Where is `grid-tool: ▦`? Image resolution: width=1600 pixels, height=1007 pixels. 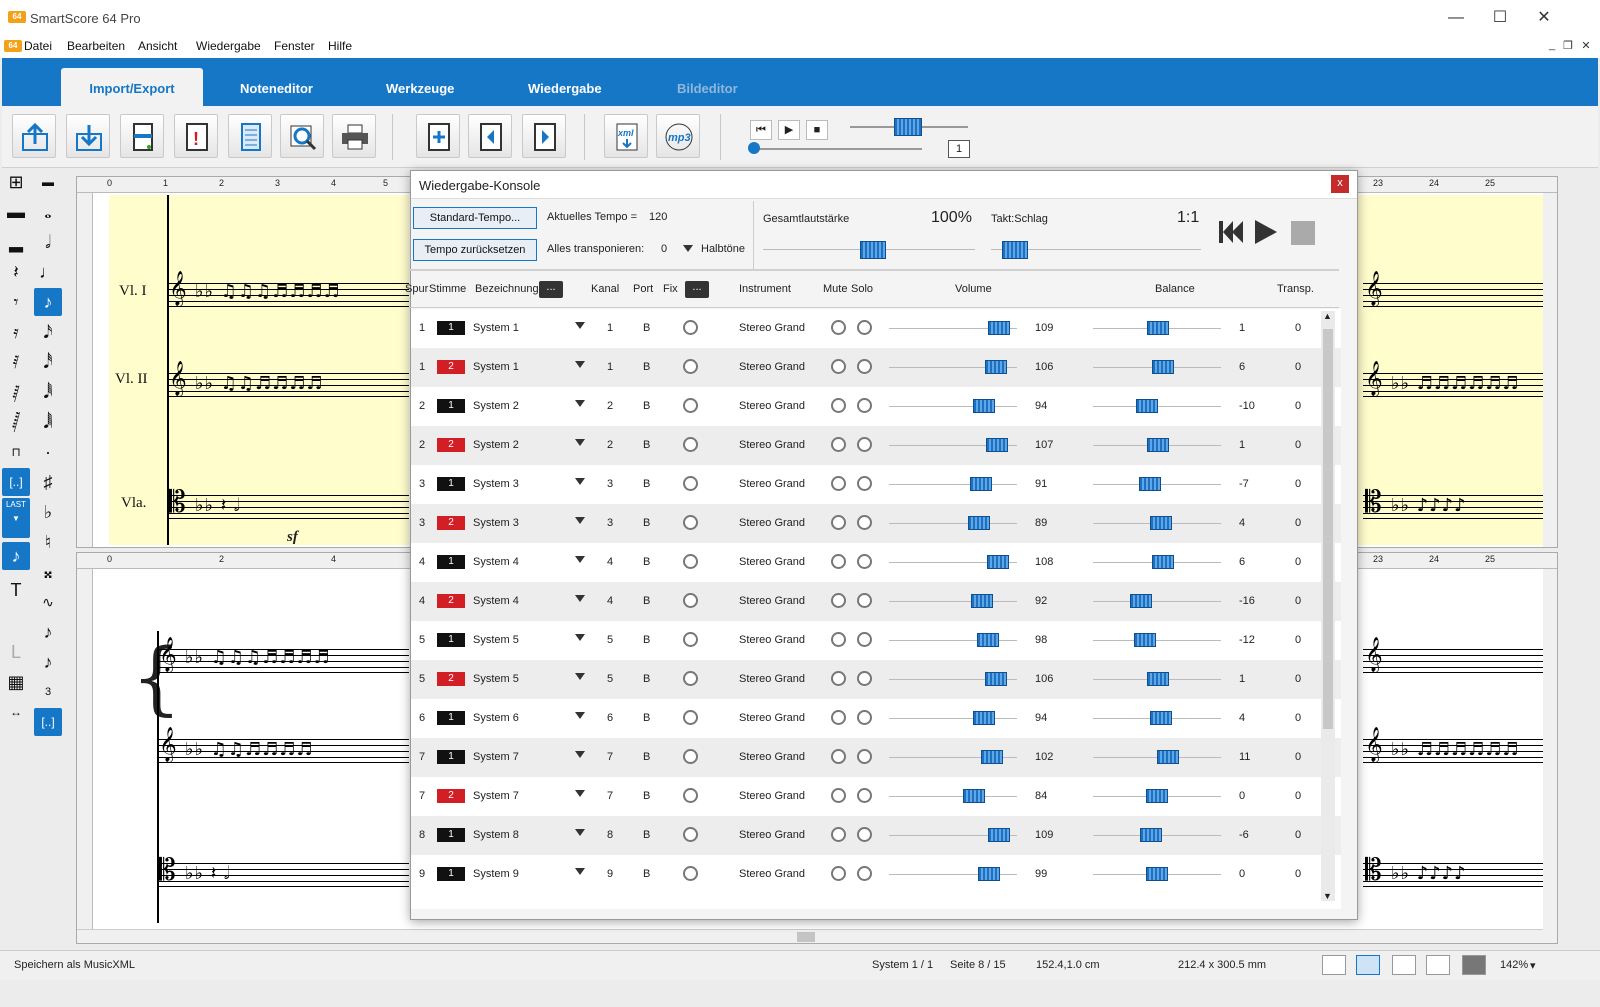 grid-tool: ▦ is located at coordinates (16, 682).